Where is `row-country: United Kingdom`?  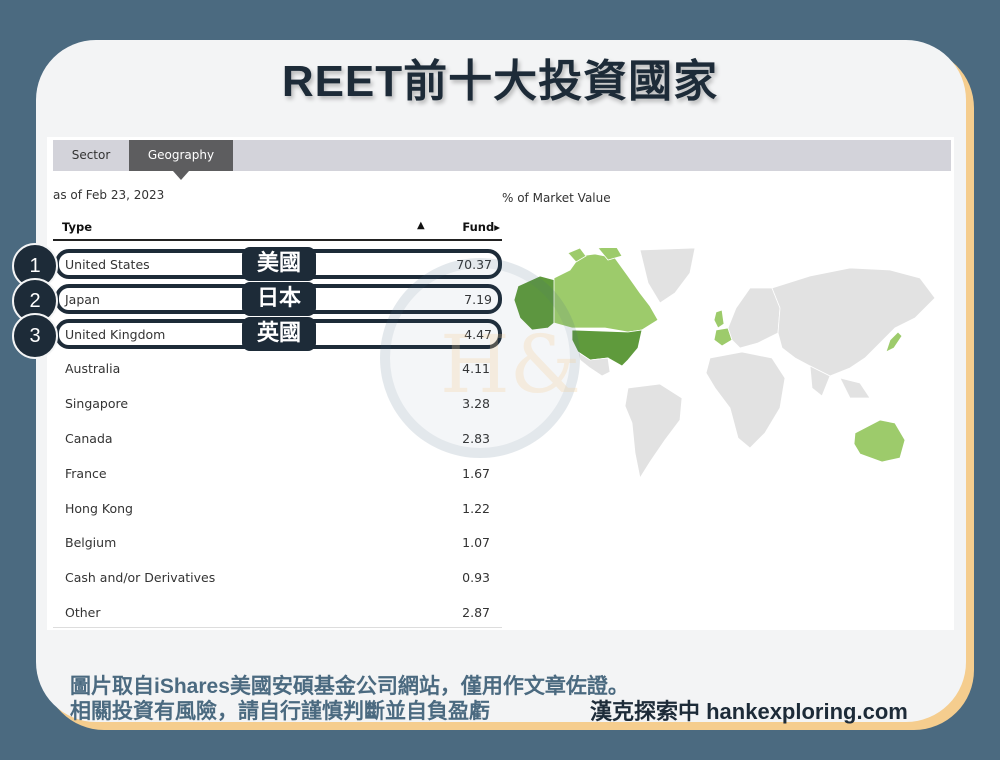 row-country: United Kingdom is located at coordinates (115, 334).